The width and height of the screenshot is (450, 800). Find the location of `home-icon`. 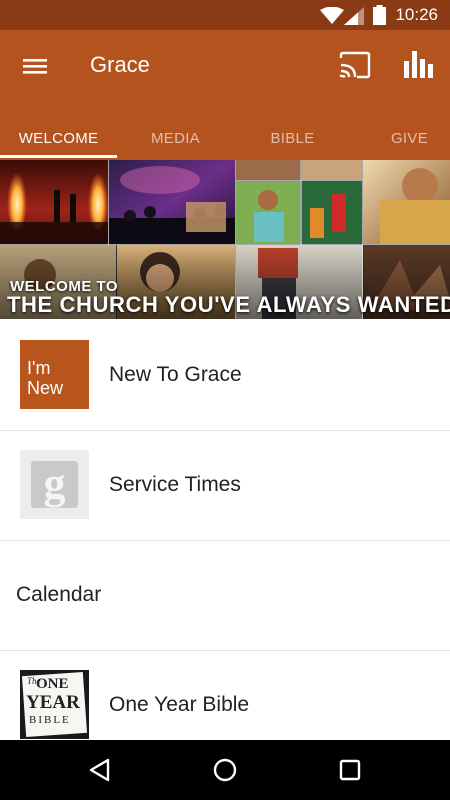

home-icon is located at coordinates (225, 770).